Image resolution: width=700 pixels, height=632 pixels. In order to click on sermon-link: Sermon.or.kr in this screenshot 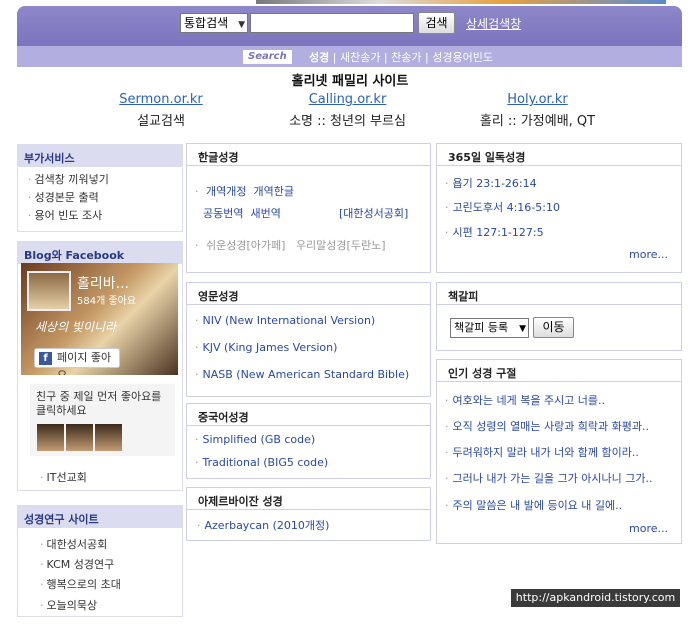, I will do `click(161, 99)`.